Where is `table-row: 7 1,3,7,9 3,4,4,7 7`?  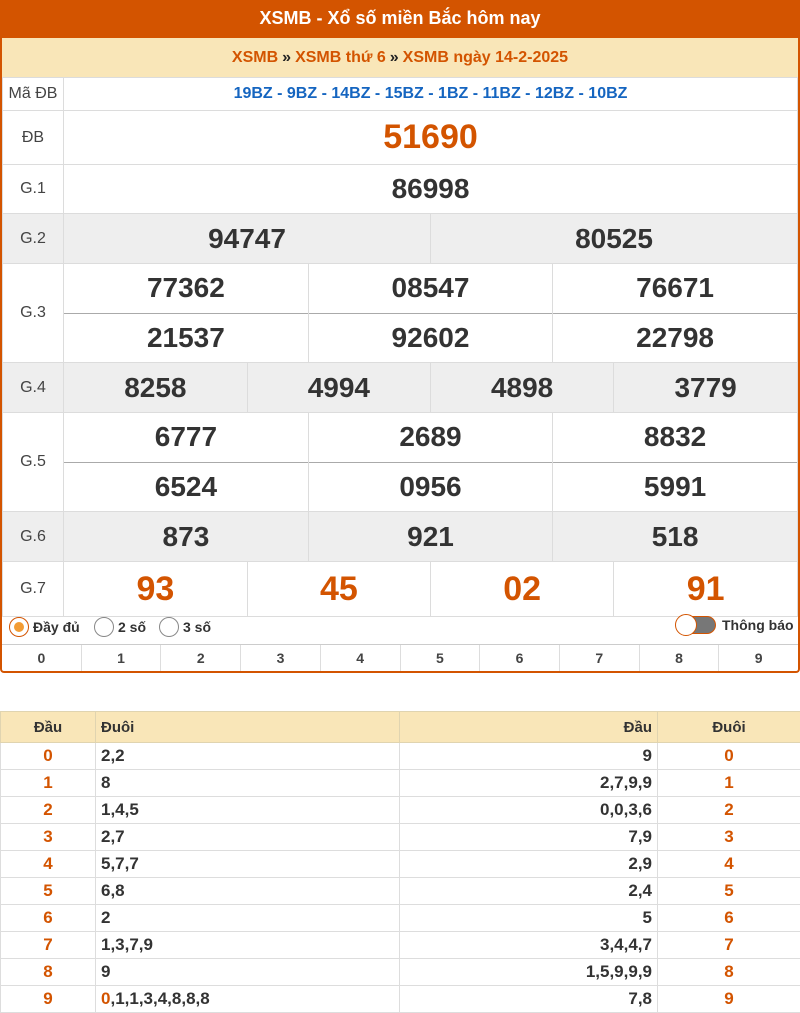
table-row: 7 1,3,7,9 3,4,4,7 7 is located at coordinates (400, 945).